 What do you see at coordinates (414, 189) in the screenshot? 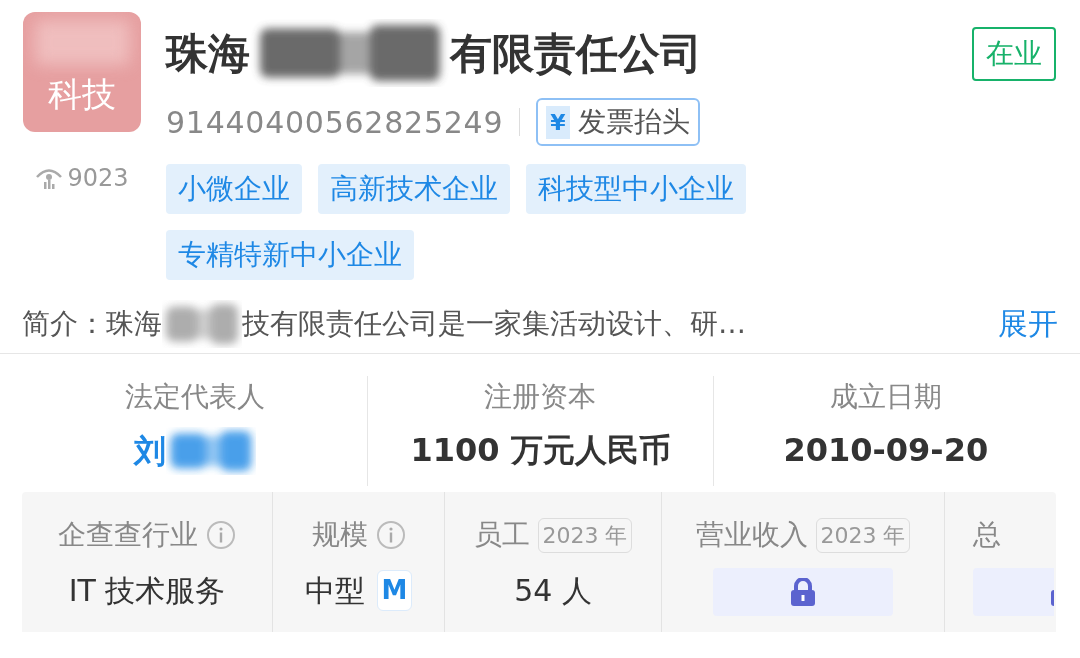
I see `tag: 高新技术企业` at bounding box center [414, 189].